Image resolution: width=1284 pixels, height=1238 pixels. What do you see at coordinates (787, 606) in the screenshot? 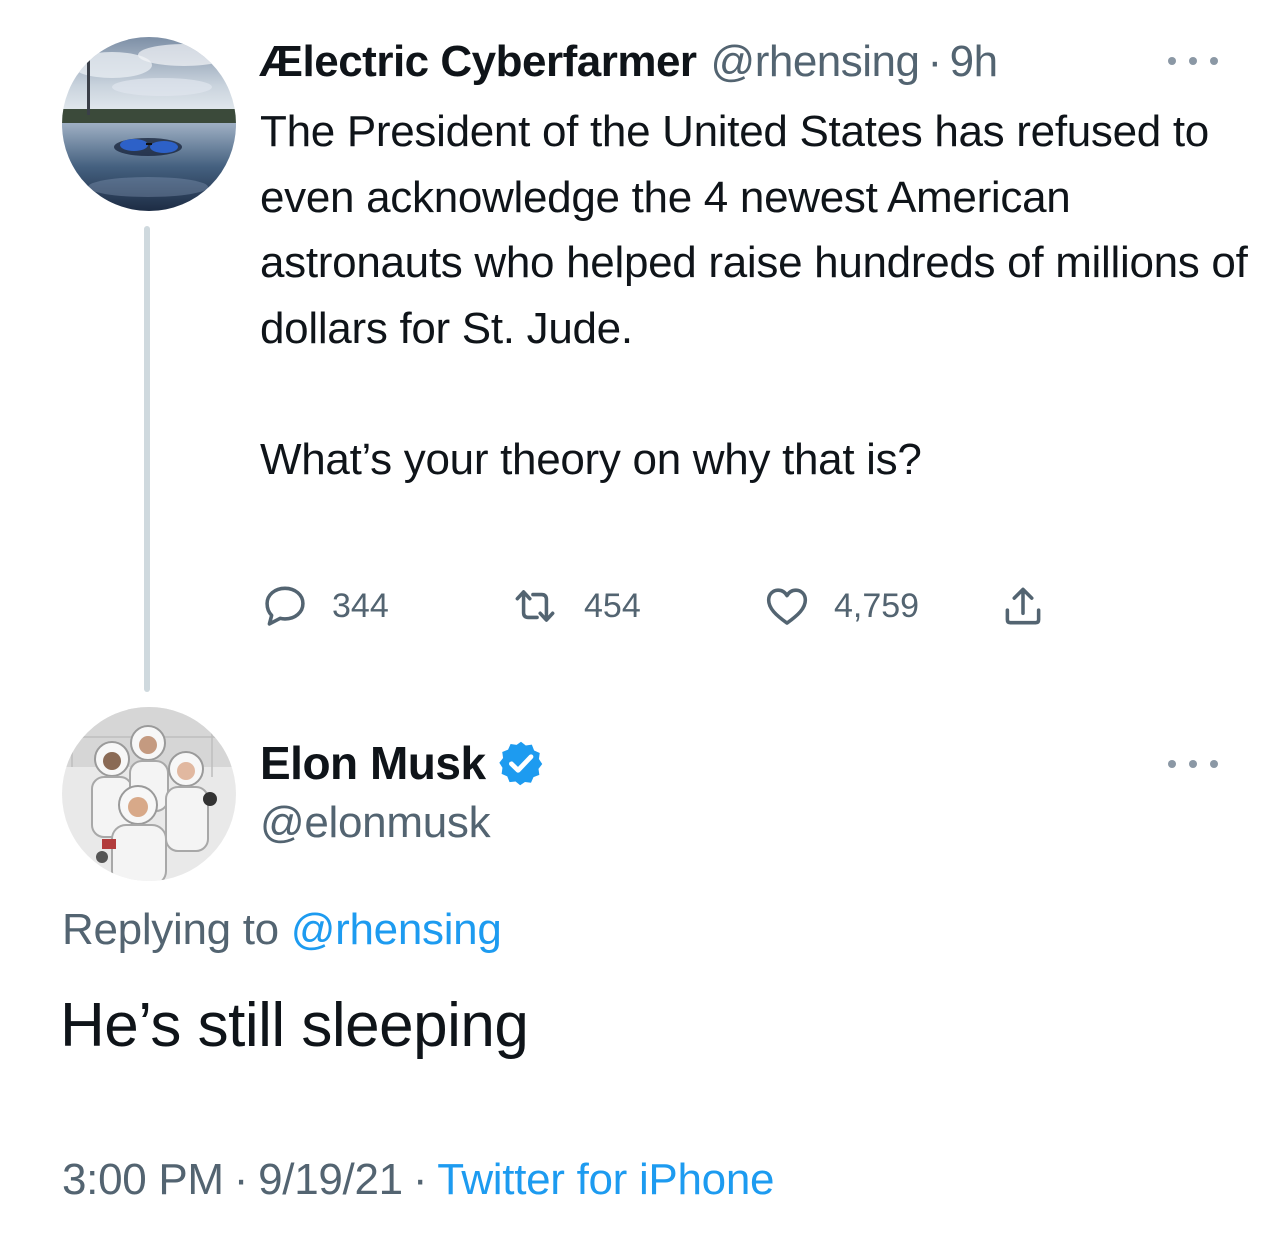
I see `heart-icon` at bounding box center [787, 606].